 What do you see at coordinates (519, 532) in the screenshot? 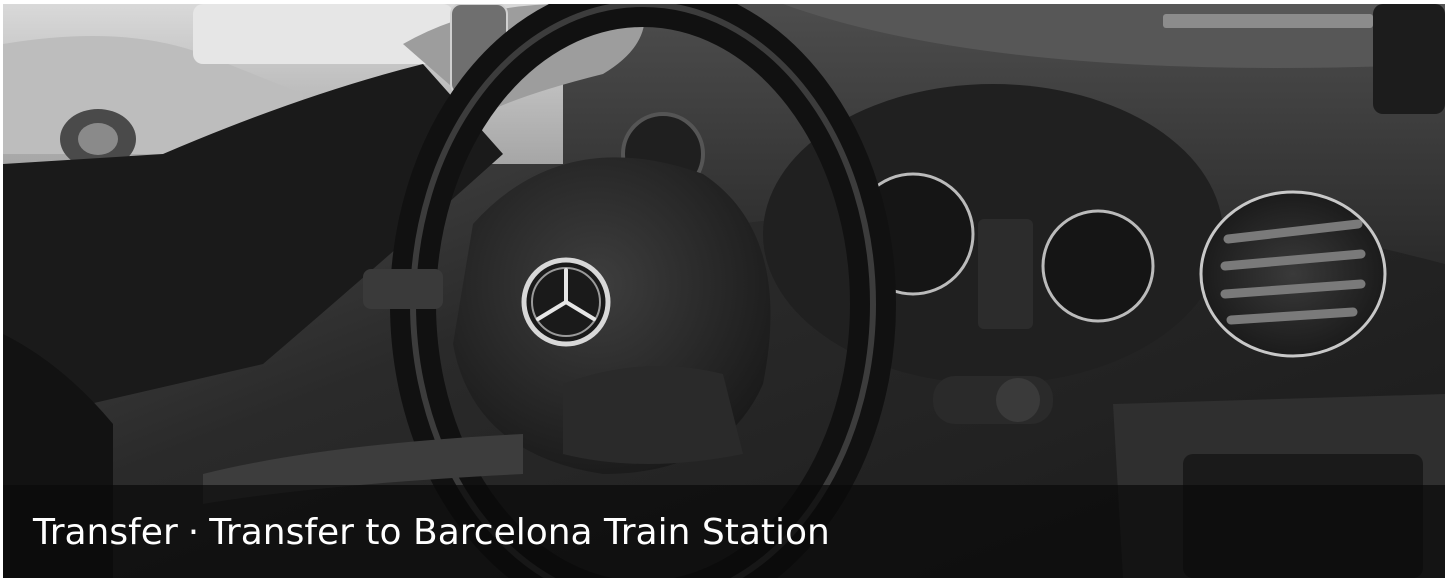
I see `banner-title: Transfer to Barcelona Train Station` at bounding box center [519, 532].